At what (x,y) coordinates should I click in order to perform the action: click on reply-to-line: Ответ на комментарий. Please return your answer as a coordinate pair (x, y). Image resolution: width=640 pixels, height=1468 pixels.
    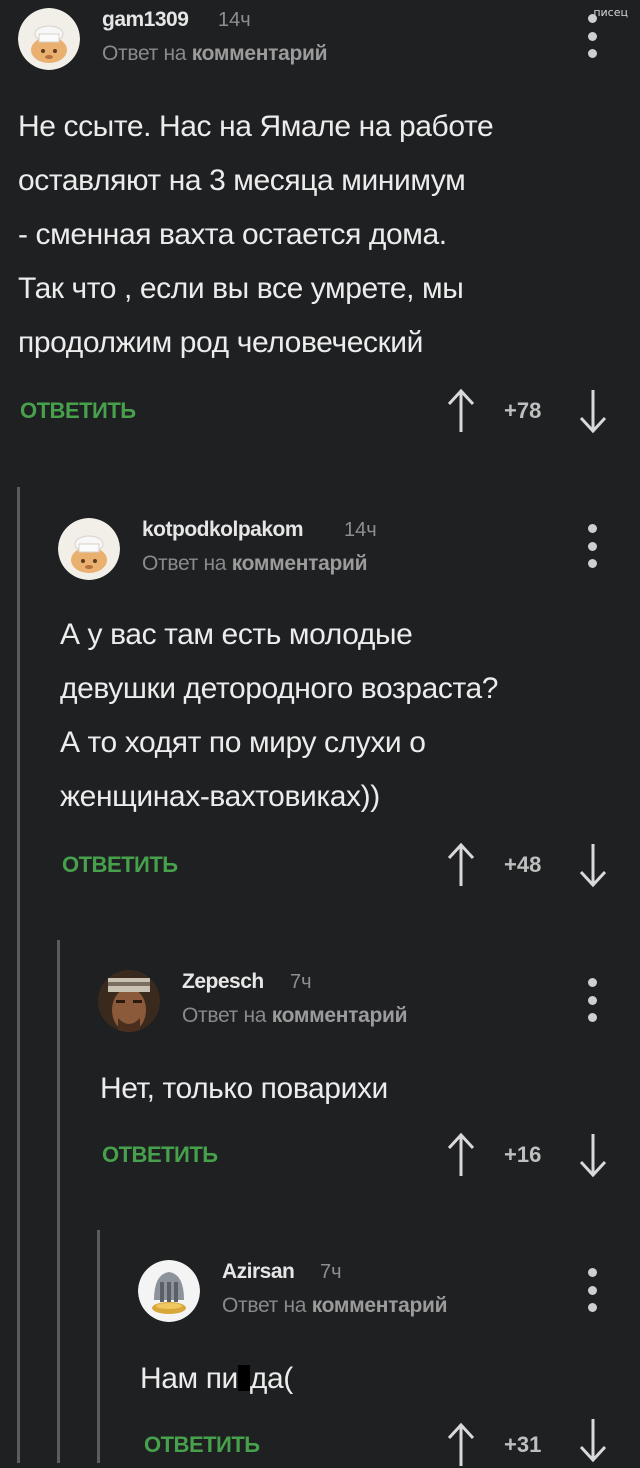
    Looking at the image, I should click on (335, 1306).